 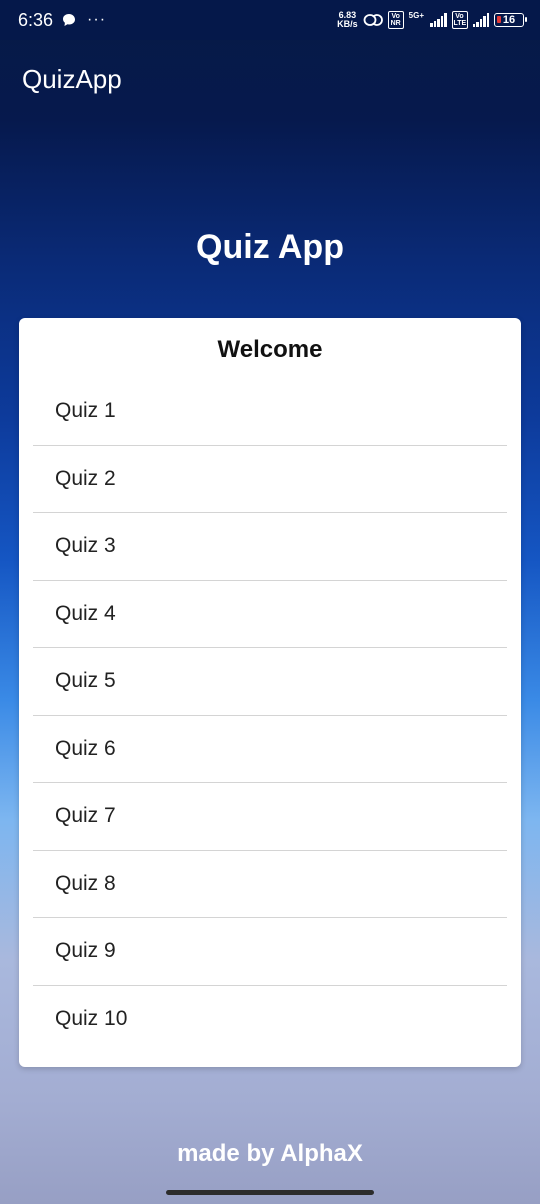 What do you see at coordinates (270, 479) in the screenshot?
I see `list-item-quiz-2: Quiz 2` at bounding box center [270, 479].